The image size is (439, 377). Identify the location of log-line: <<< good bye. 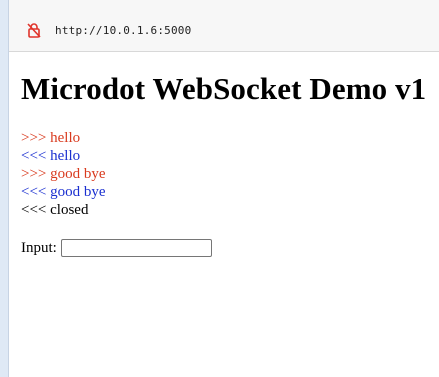
(226, 192).